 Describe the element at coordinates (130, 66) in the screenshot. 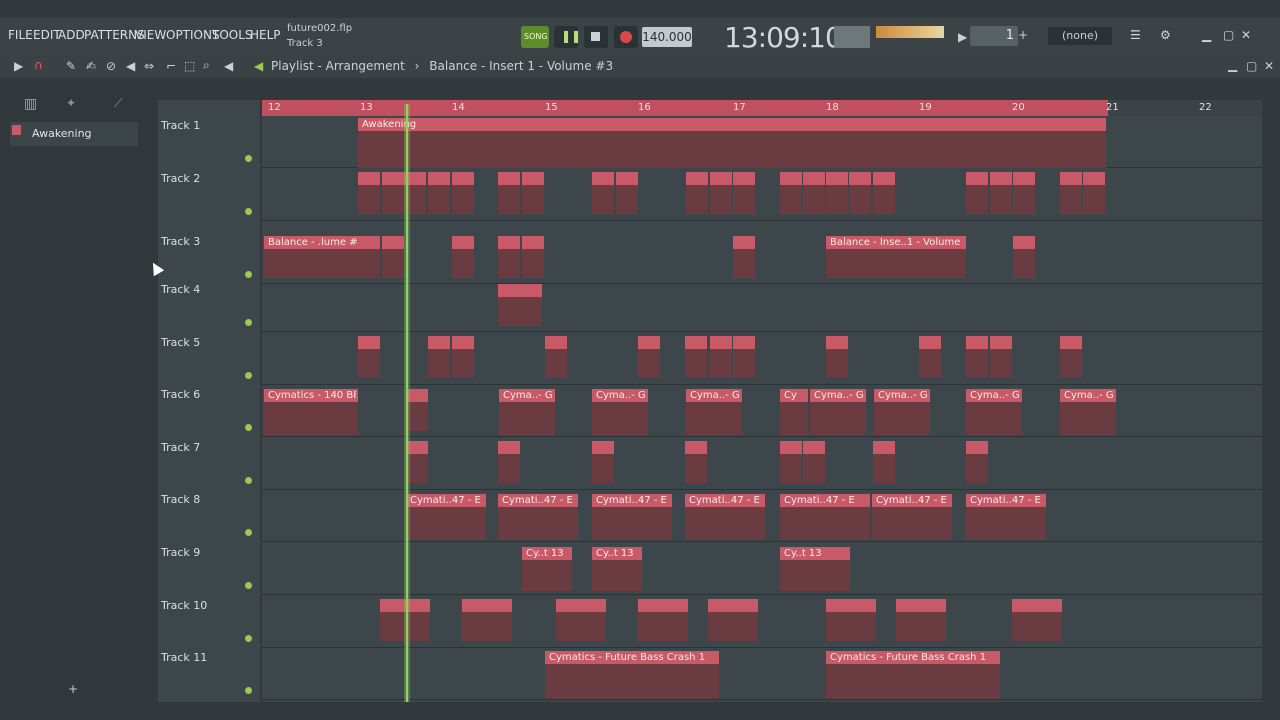

I see `mute-icon: ◀` at that location.